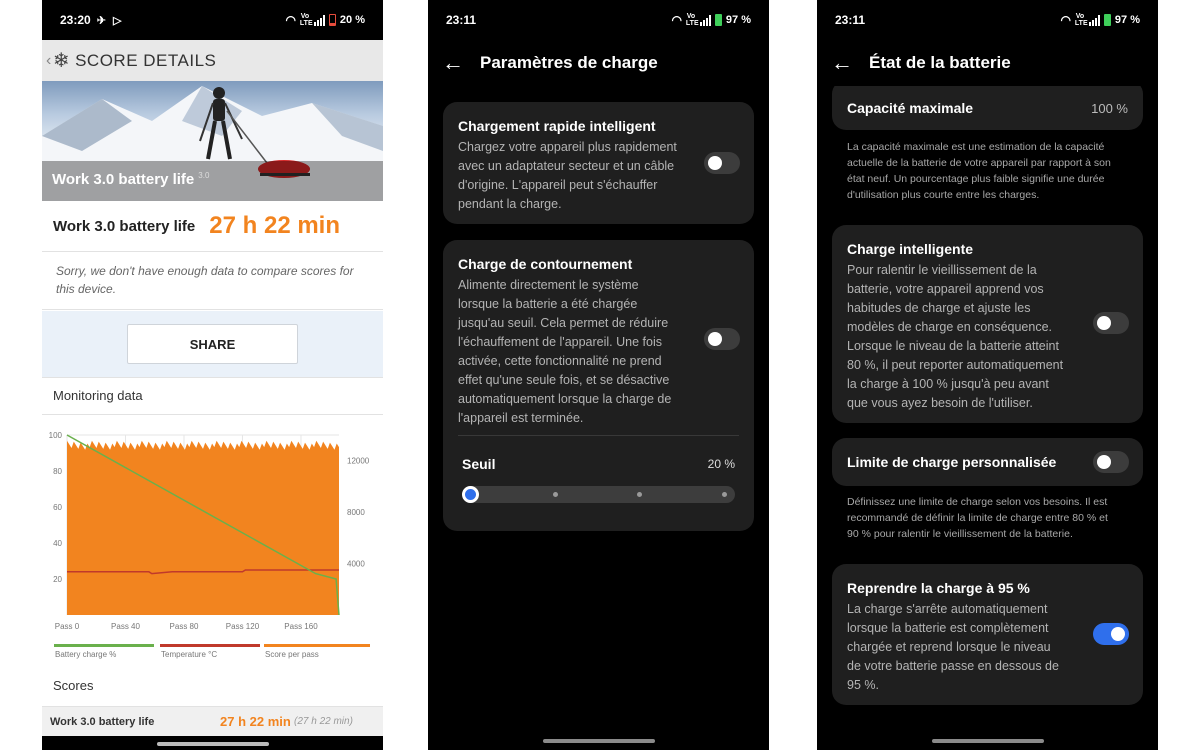  Describe the element at coordinates (57, 543) in the screenshot. I see `y-left-tick-label: 40` at that location.